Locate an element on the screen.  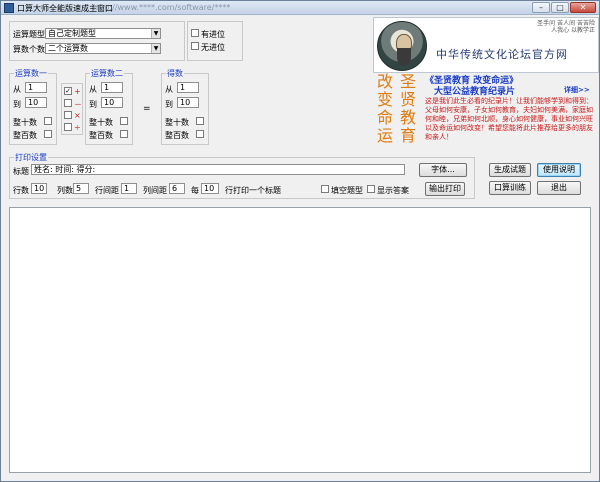
result-whole-ten-label: 整十数 is located at coordinates (177, 122).